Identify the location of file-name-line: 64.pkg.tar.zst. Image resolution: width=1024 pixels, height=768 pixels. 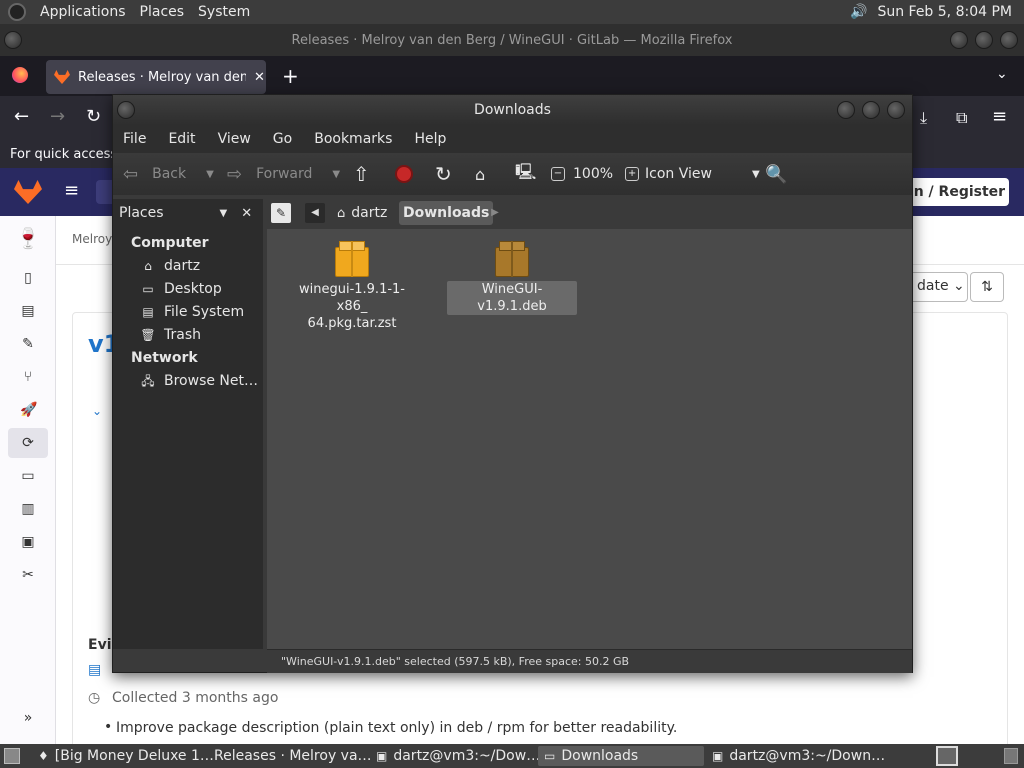
(352, 323).